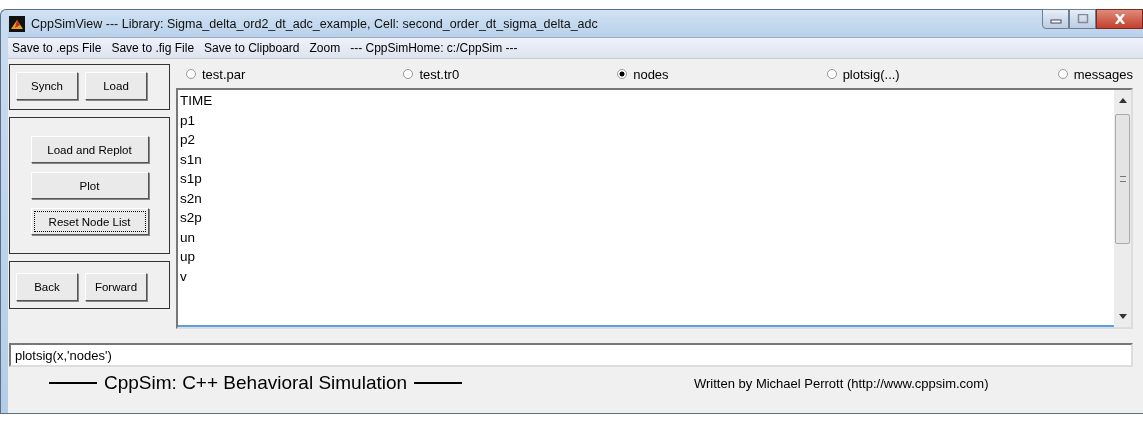 This screenshot has height=426, width=1143. I want to click on list-item: s2n, so click(646, 198).